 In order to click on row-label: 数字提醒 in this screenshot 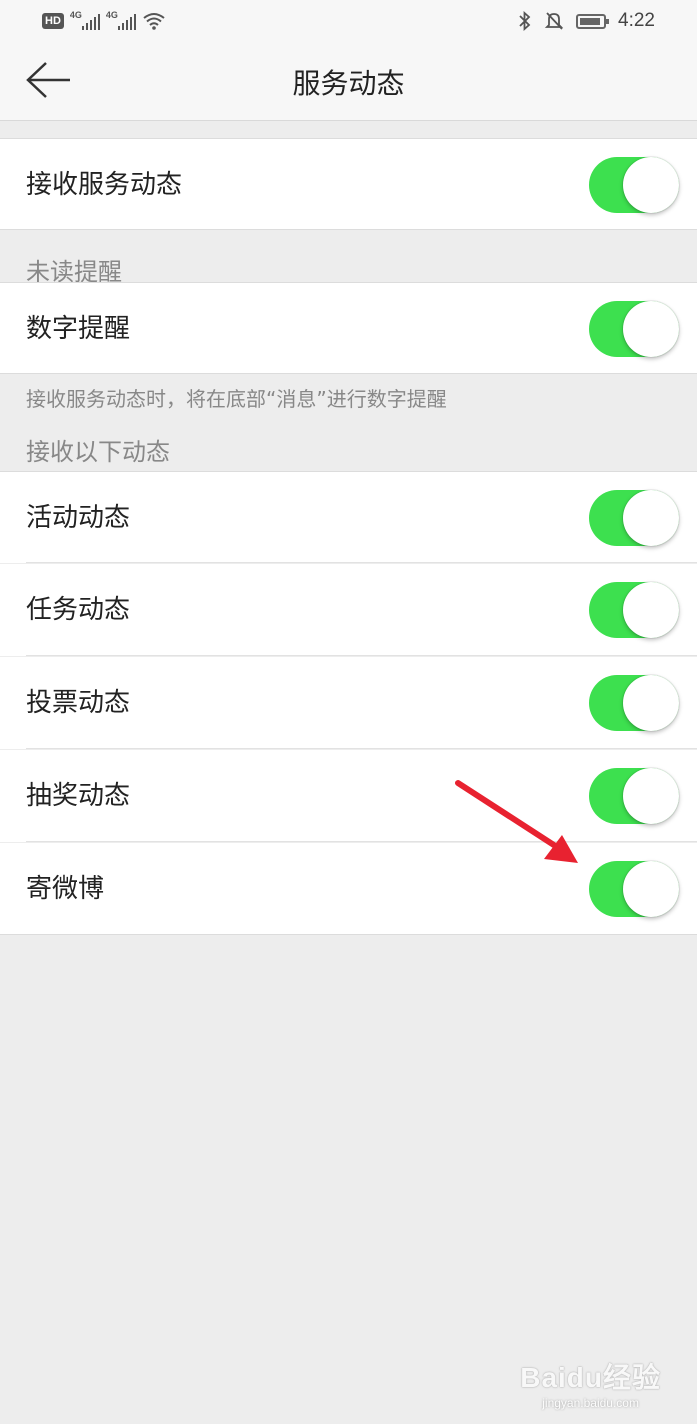, I will do `click(78, 329)`.